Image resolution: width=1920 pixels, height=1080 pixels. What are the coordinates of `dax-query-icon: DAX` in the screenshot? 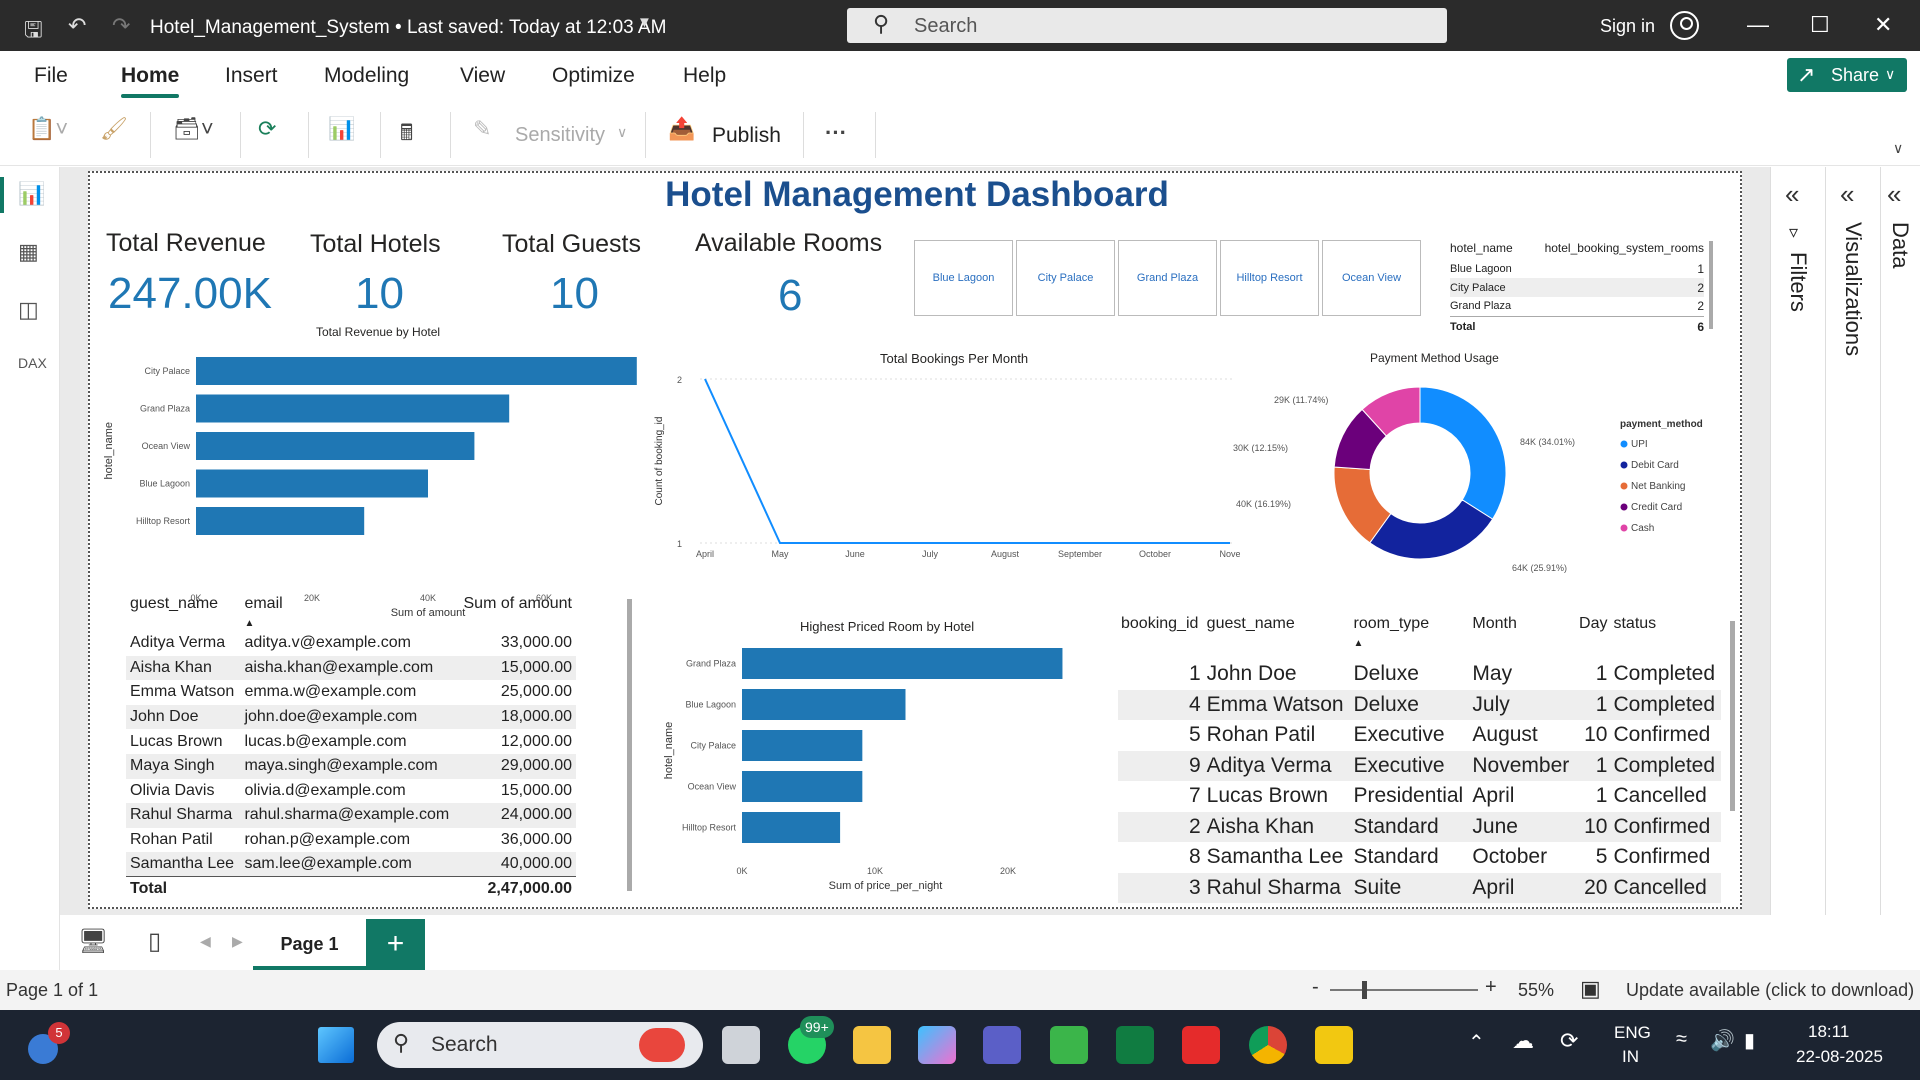 It's located at (32, 363).